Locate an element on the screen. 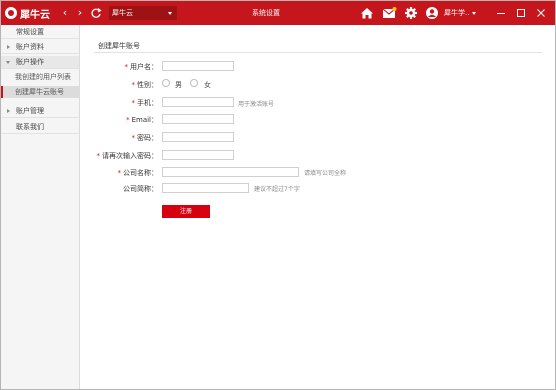 The height and width of the screenshot is (390, 556). sidebar-item-label: 账户操作 is located at coordinates (30, 62).